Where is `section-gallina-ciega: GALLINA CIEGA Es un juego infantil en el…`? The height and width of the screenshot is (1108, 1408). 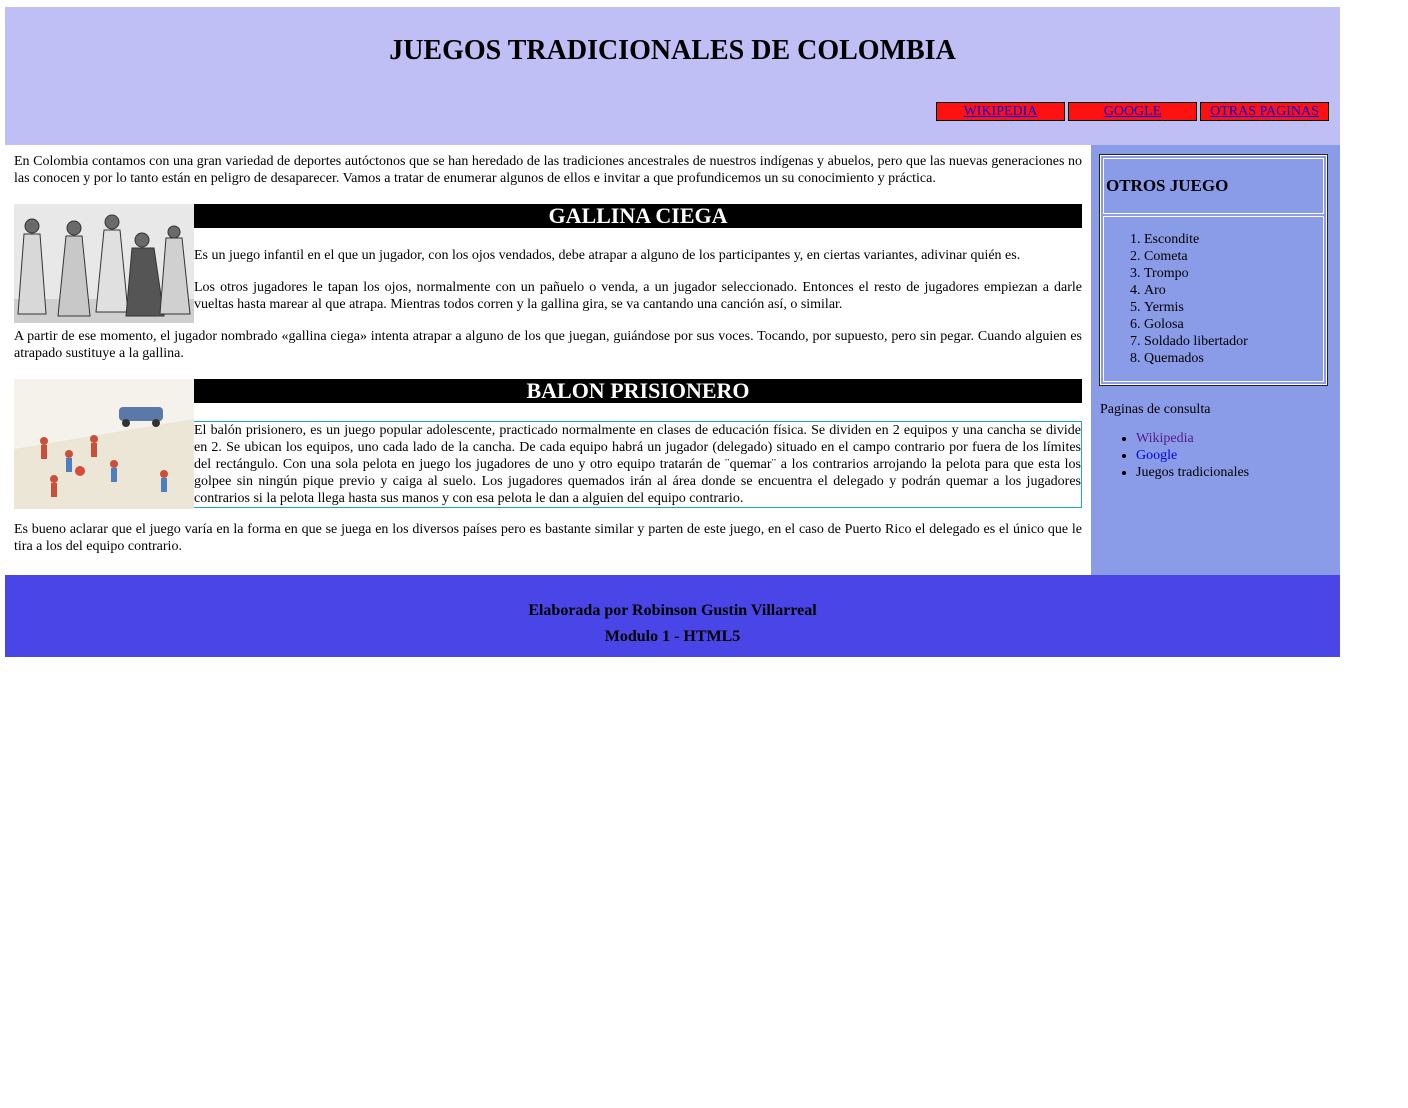
section-gallina-ciega: GALLINA CIEGA Es un juego infantil en el… is located at coordinates (548, 283).